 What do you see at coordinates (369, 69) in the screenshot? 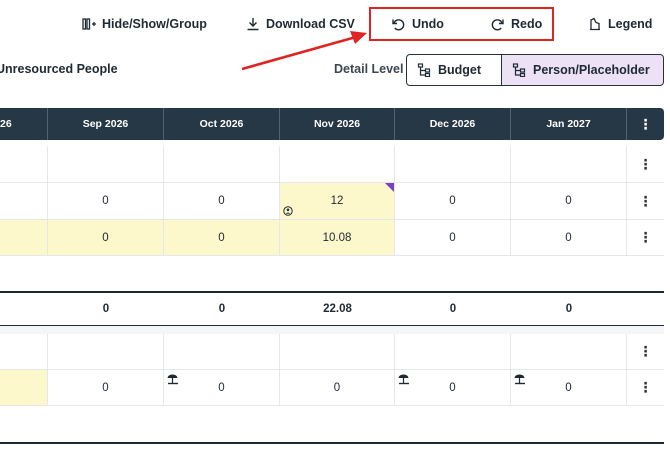
I see `detail-level-label: Detail Level` at bounding box center [369, 69].